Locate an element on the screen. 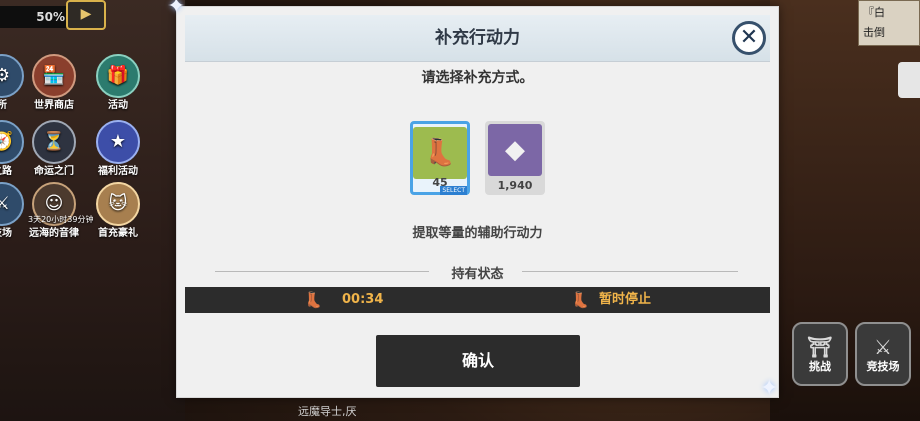 This screenshot has height=421, width=920. world-shop-button: 🏪 世界商店 is located at coordinates (54, 83).